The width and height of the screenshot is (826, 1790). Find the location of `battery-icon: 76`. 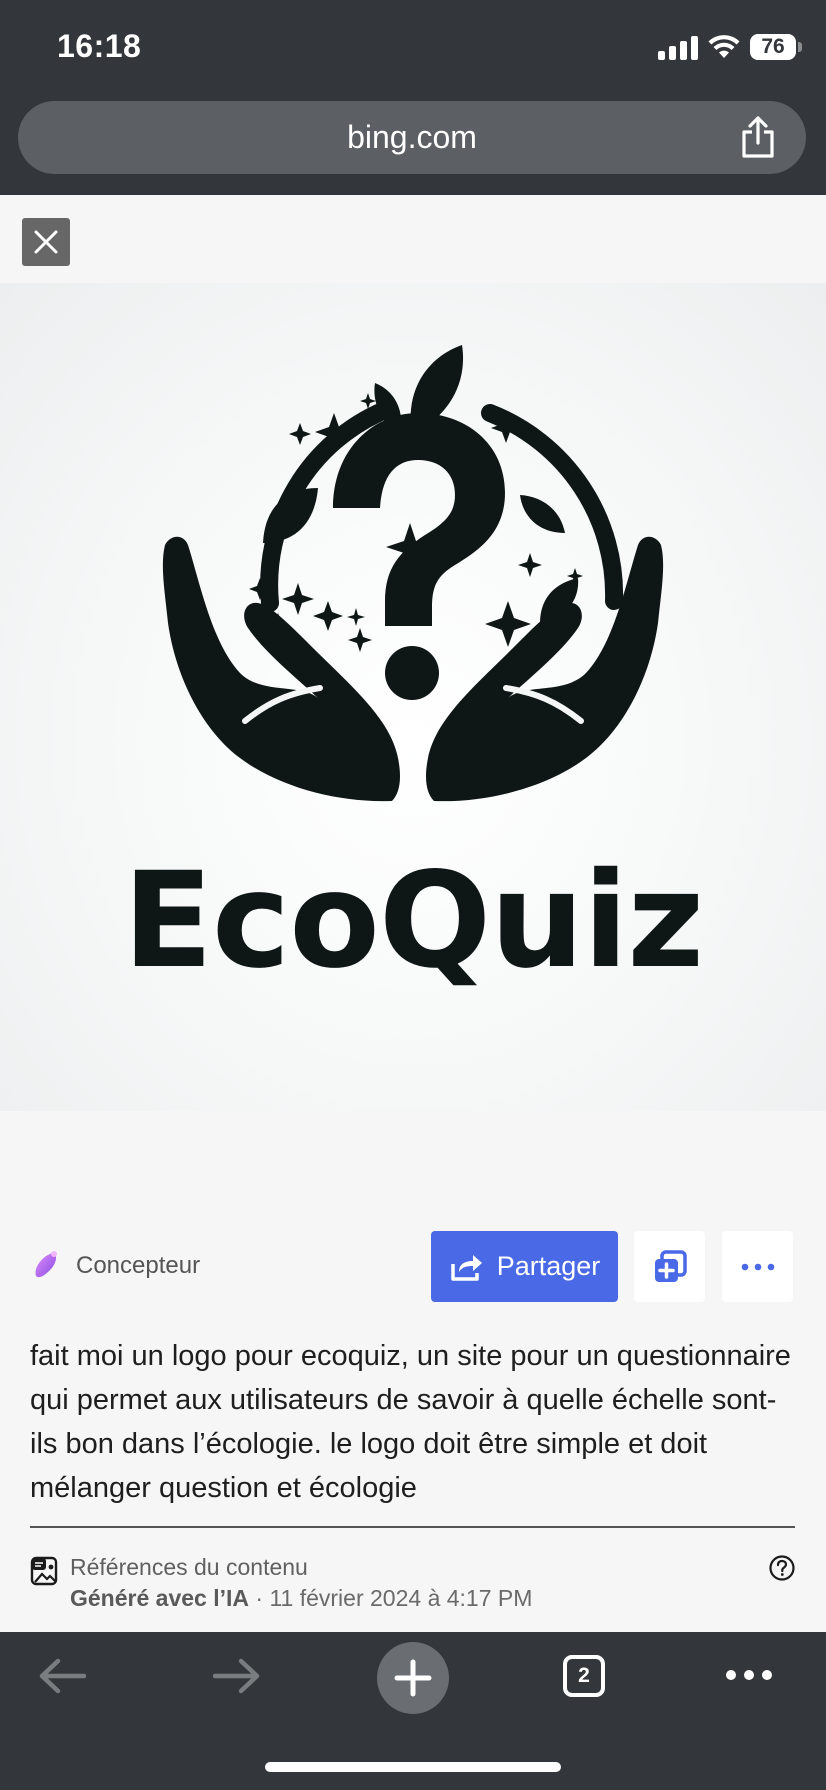

battery-icon: 76 is located at coordinates (776, 47).